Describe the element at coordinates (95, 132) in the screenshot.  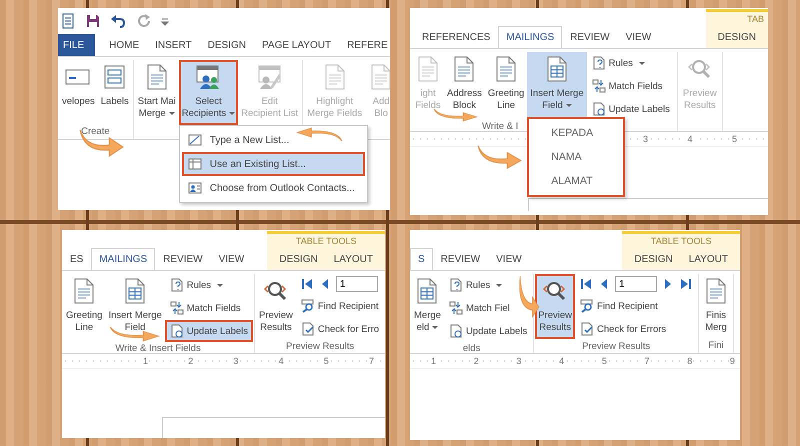
I see `group-label: Create` at that location.